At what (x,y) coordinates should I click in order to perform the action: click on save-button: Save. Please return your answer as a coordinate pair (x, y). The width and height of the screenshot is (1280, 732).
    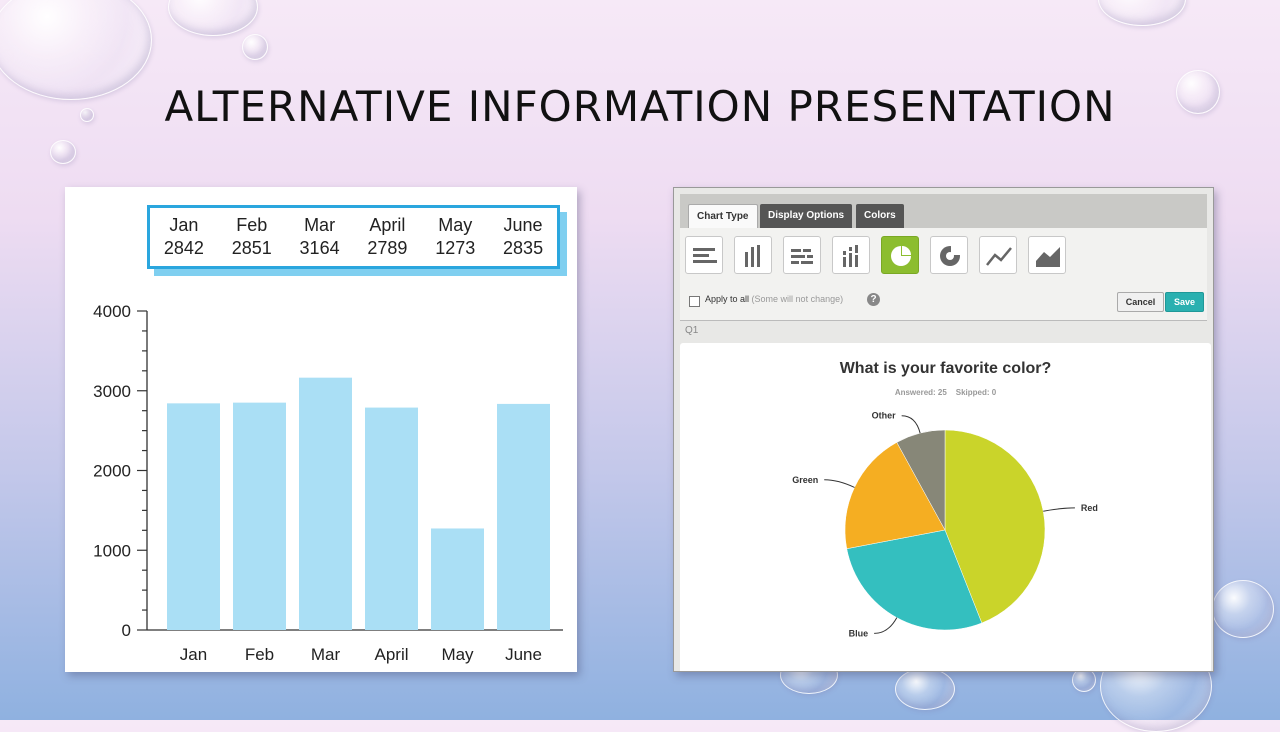
    Looking at the image, I should click on (1184, 302).